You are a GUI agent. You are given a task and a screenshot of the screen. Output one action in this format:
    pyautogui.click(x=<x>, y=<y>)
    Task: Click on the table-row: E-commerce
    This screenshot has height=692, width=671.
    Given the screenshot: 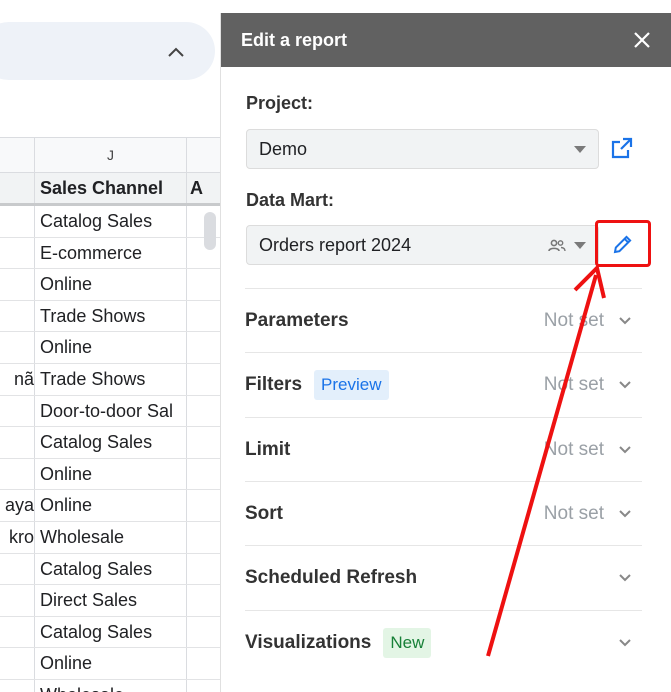 What is the action you would take?
    pyautogui.click(x=110, y=253)
    